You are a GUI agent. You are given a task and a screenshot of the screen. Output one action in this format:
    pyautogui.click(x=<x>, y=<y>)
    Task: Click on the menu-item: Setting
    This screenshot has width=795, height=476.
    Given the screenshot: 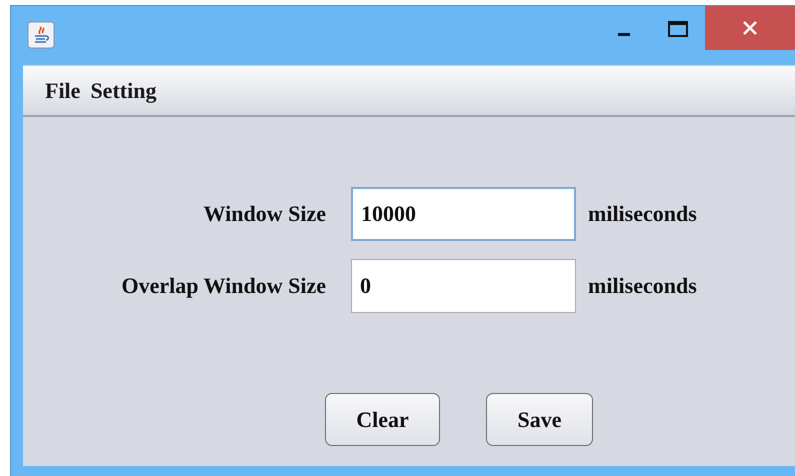 What is the action you would take?
    pyautogui.click(x=123, y=91)
    